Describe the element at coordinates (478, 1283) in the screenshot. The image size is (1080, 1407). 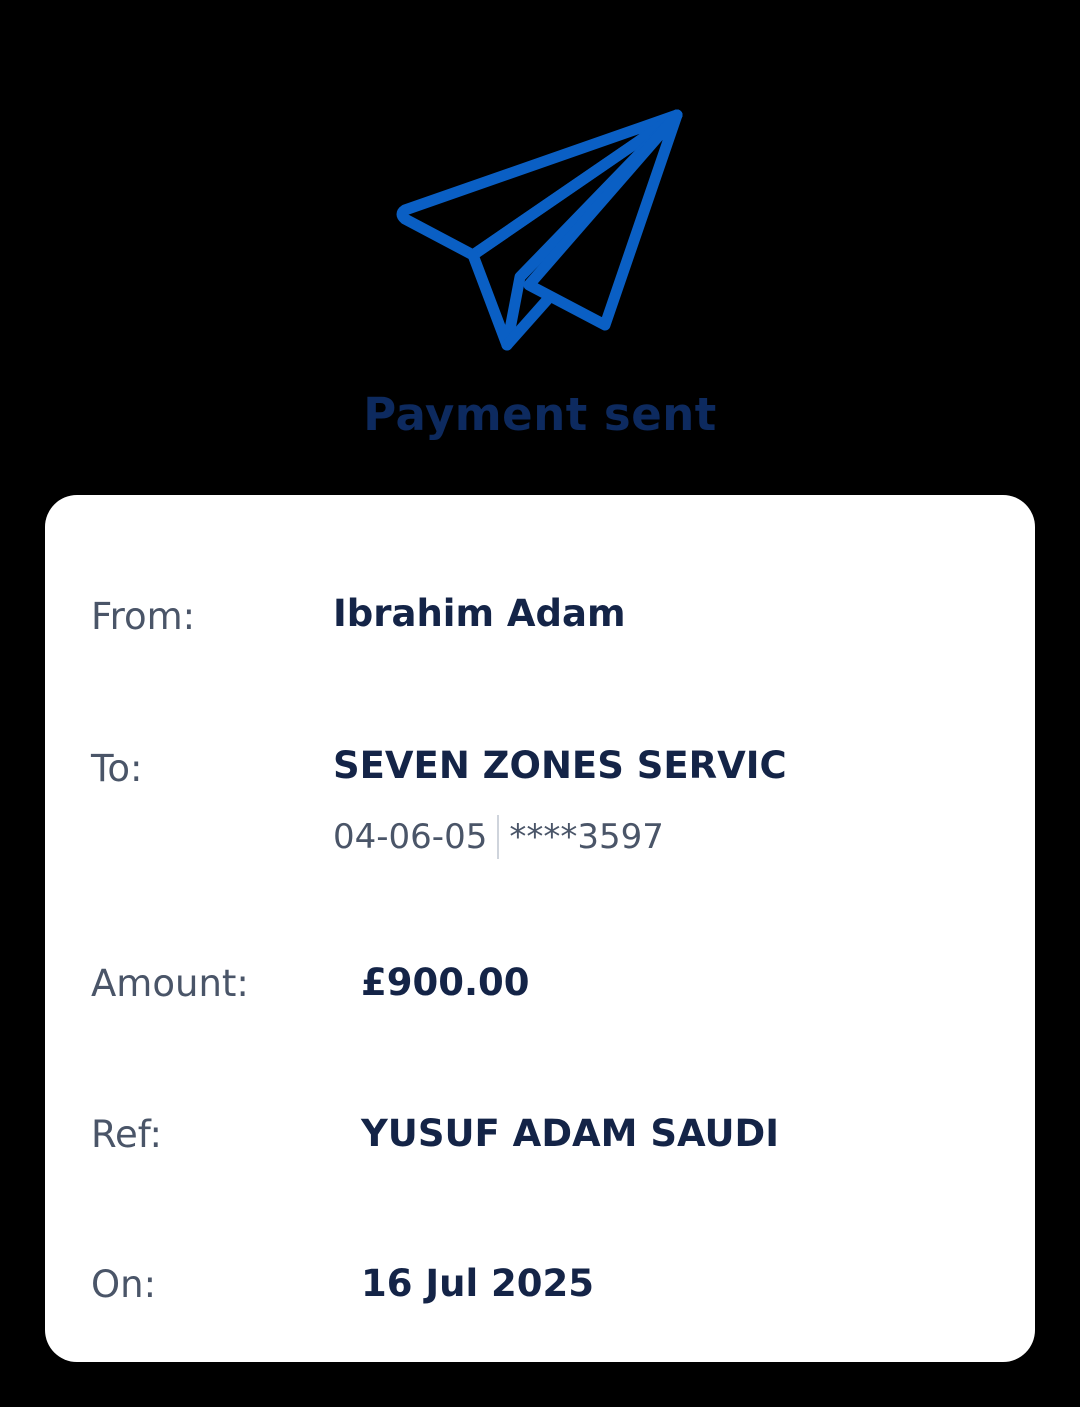
I see `date-value: 16 Jul 2025` at that location.